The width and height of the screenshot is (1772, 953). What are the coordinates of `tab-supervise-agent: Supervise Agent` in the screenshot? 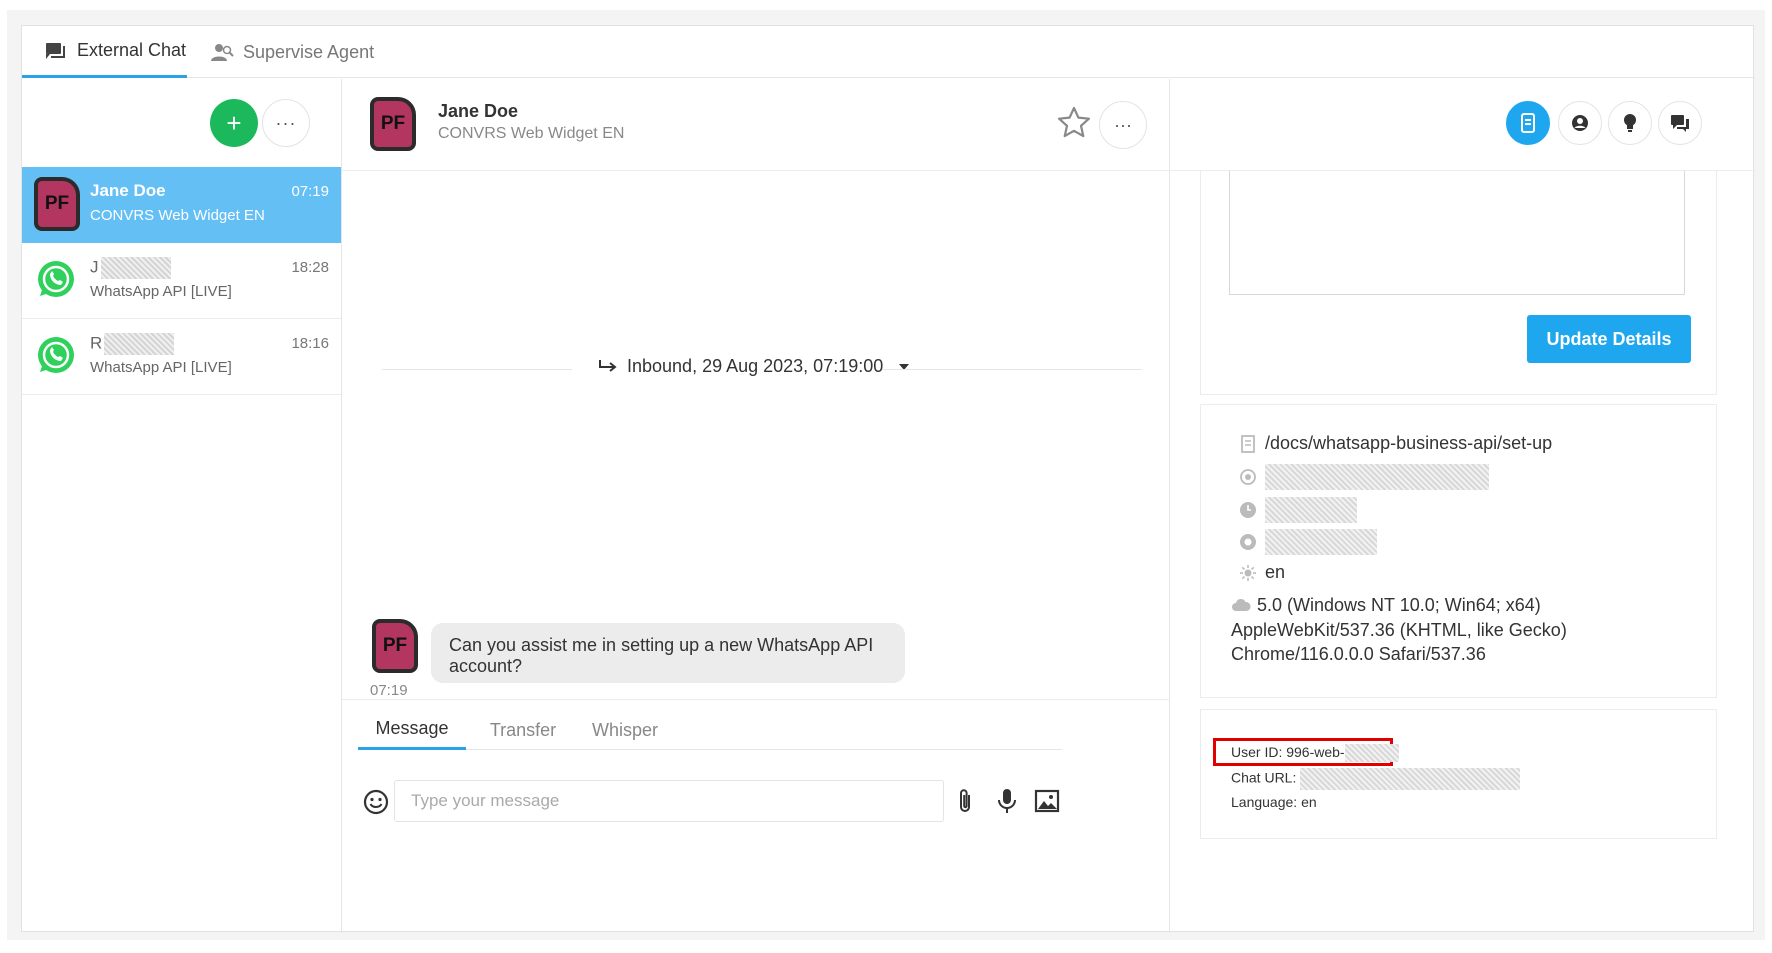 It's located at (295, 52).